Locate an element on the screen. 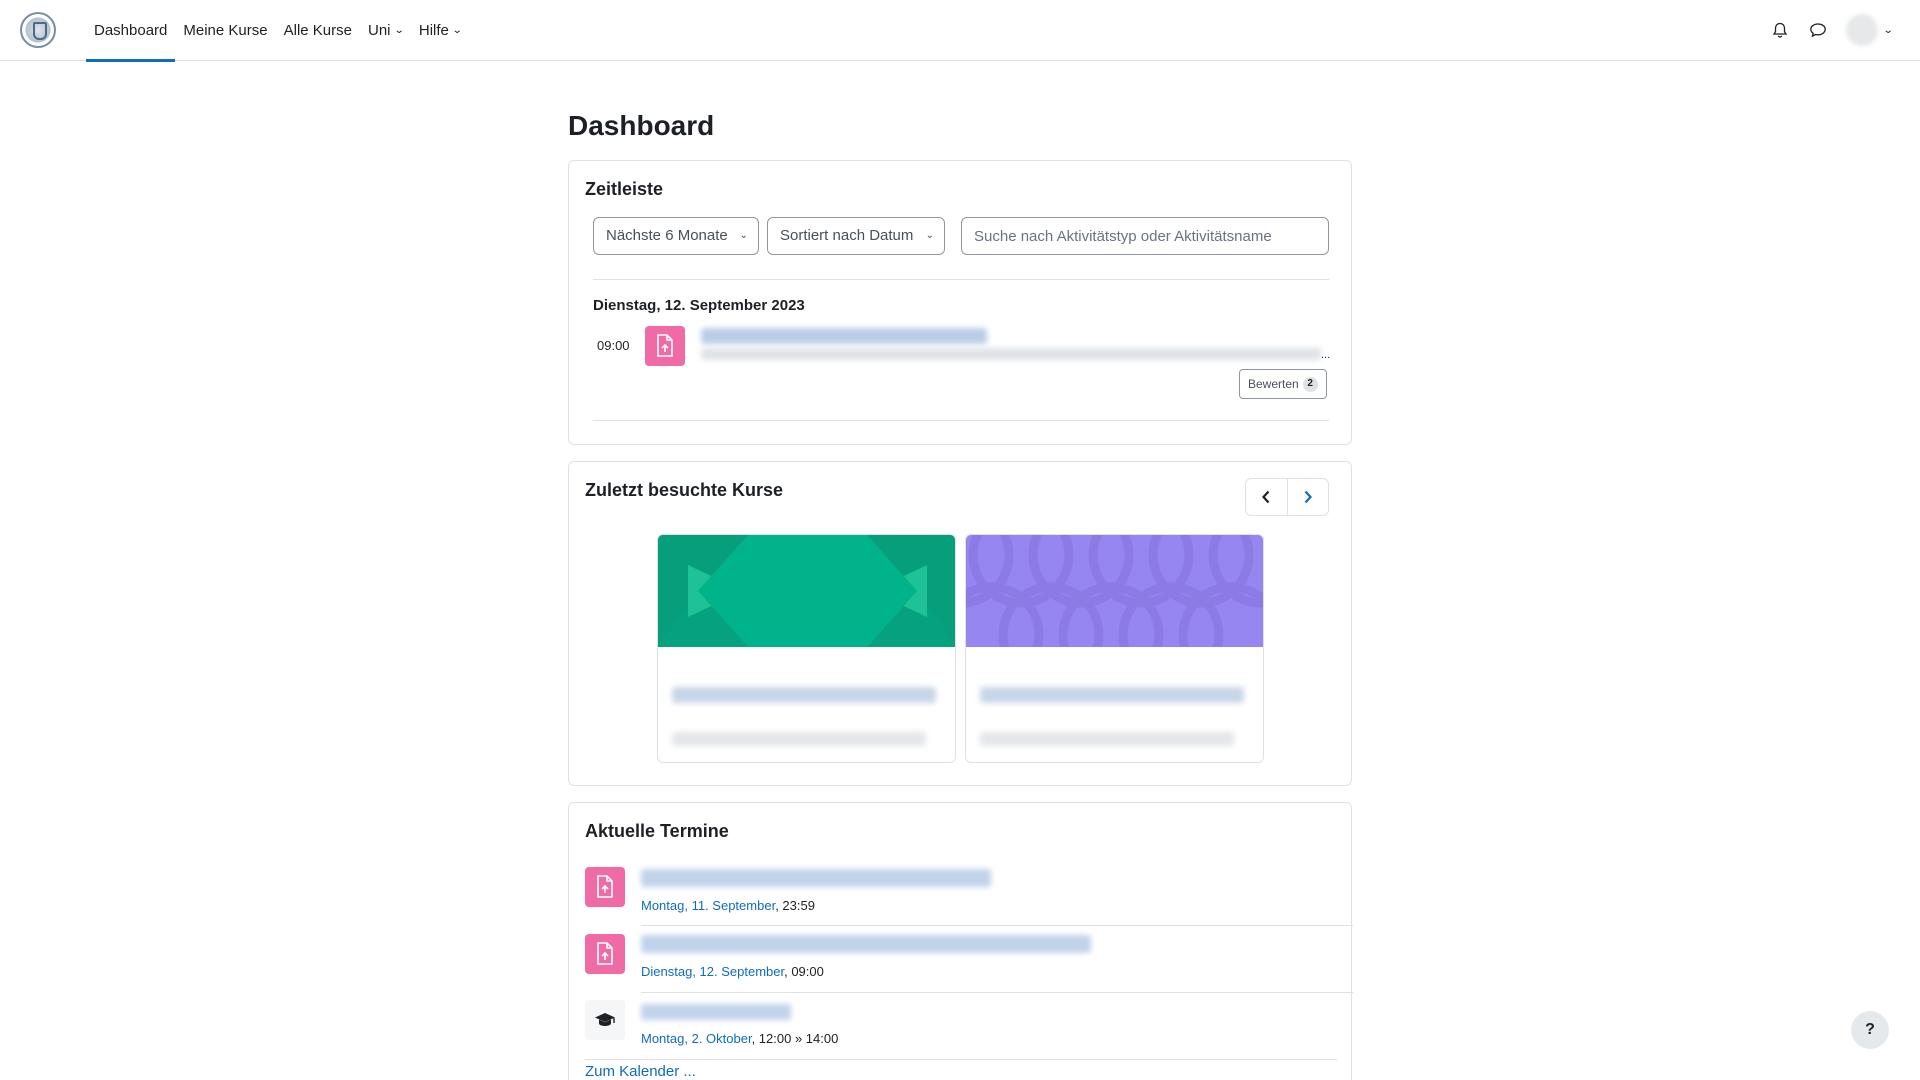  event-course-redacted is located at coordinates (1011, 354).